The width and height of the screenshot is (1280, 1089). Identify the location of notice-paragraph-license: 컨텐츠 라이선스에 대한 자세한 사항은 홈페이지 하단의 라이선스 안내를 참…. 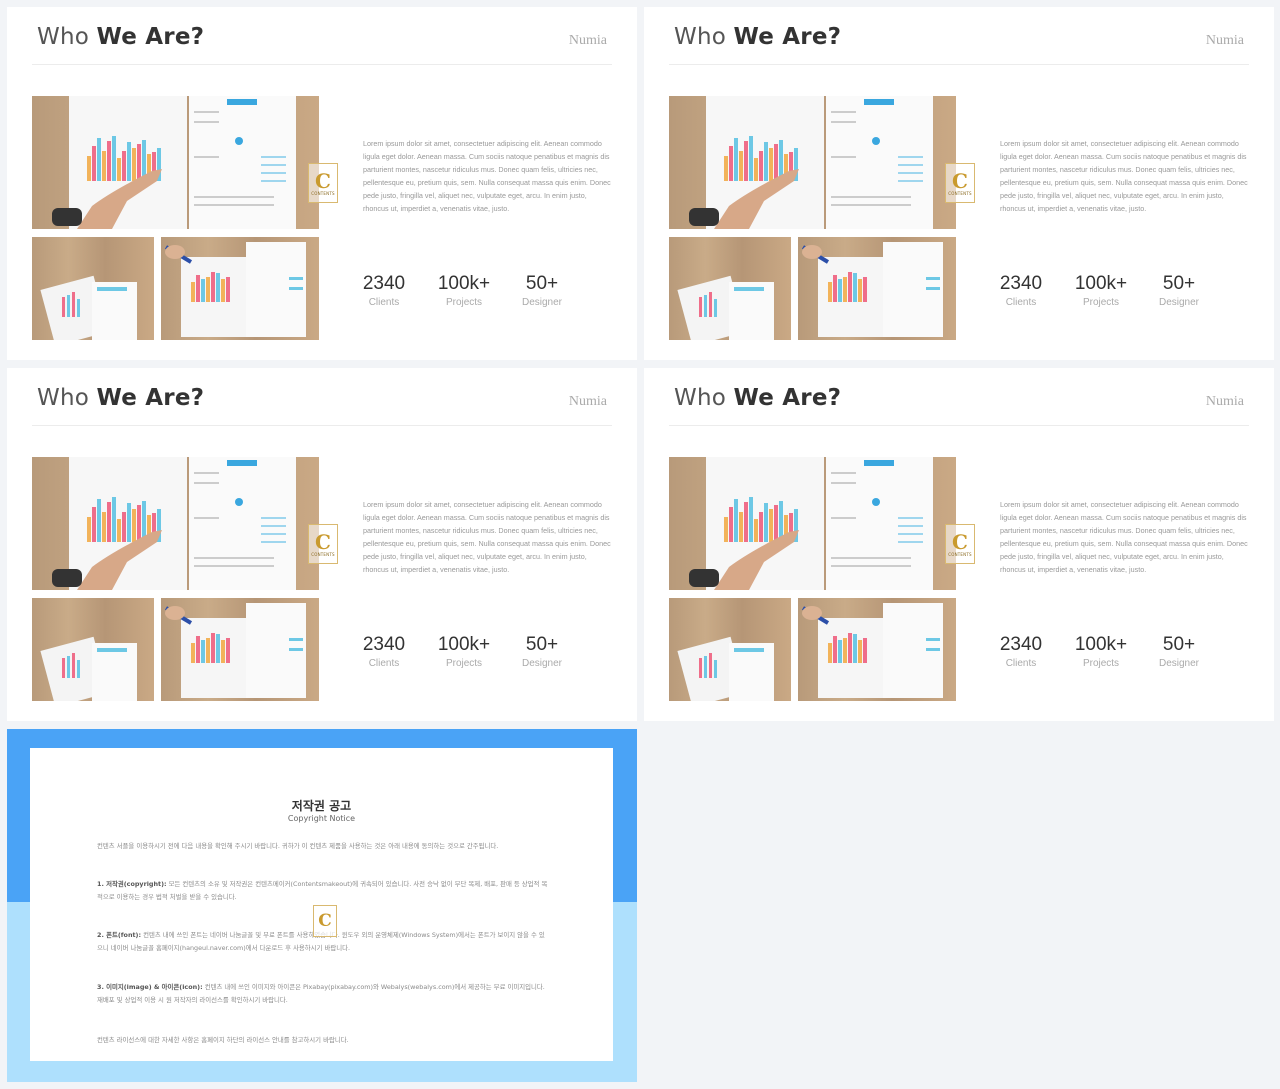
(223, 1040).